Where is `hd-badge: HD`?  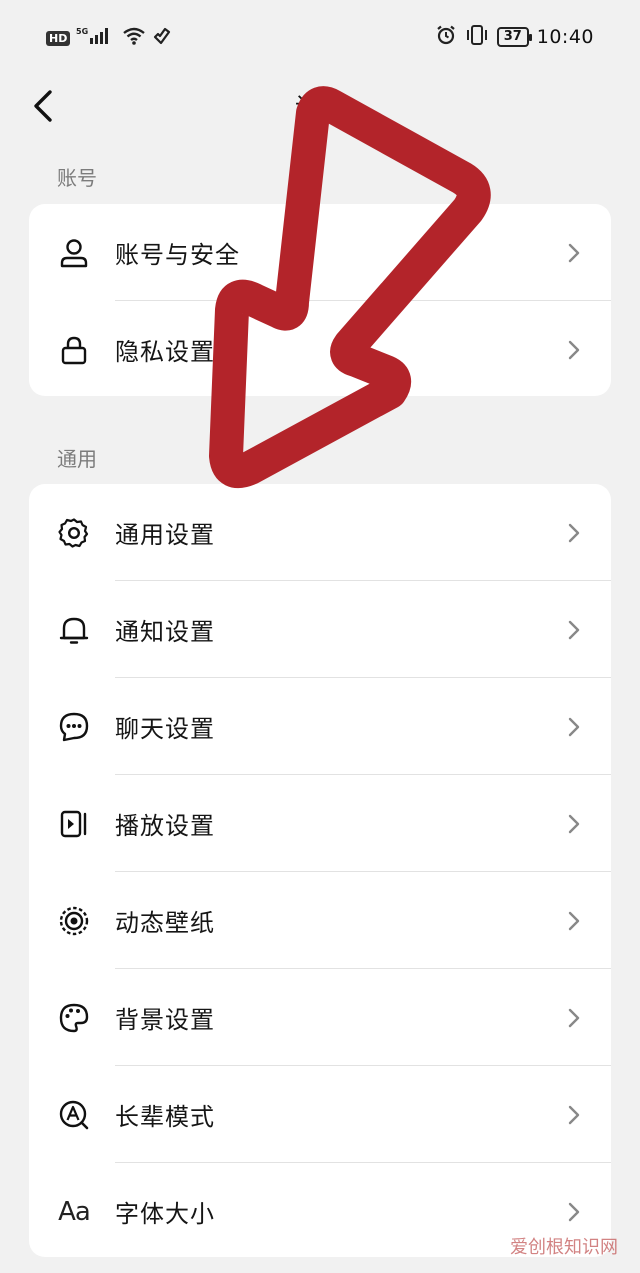 hd-badge: HD is located at coordinates (58, 38).